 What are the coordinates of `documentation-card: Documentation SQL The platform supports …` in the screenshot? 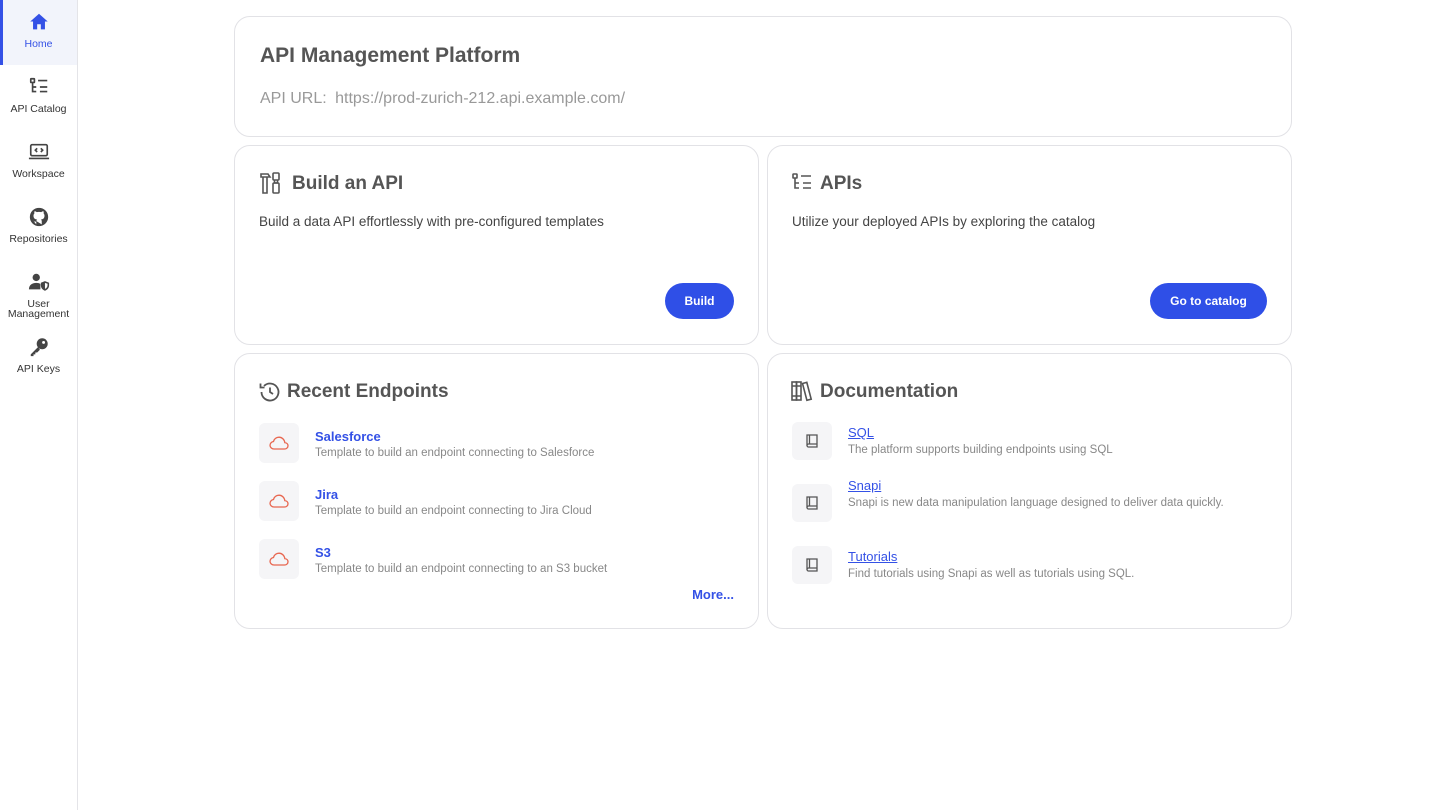 It's located at (1029, 491).